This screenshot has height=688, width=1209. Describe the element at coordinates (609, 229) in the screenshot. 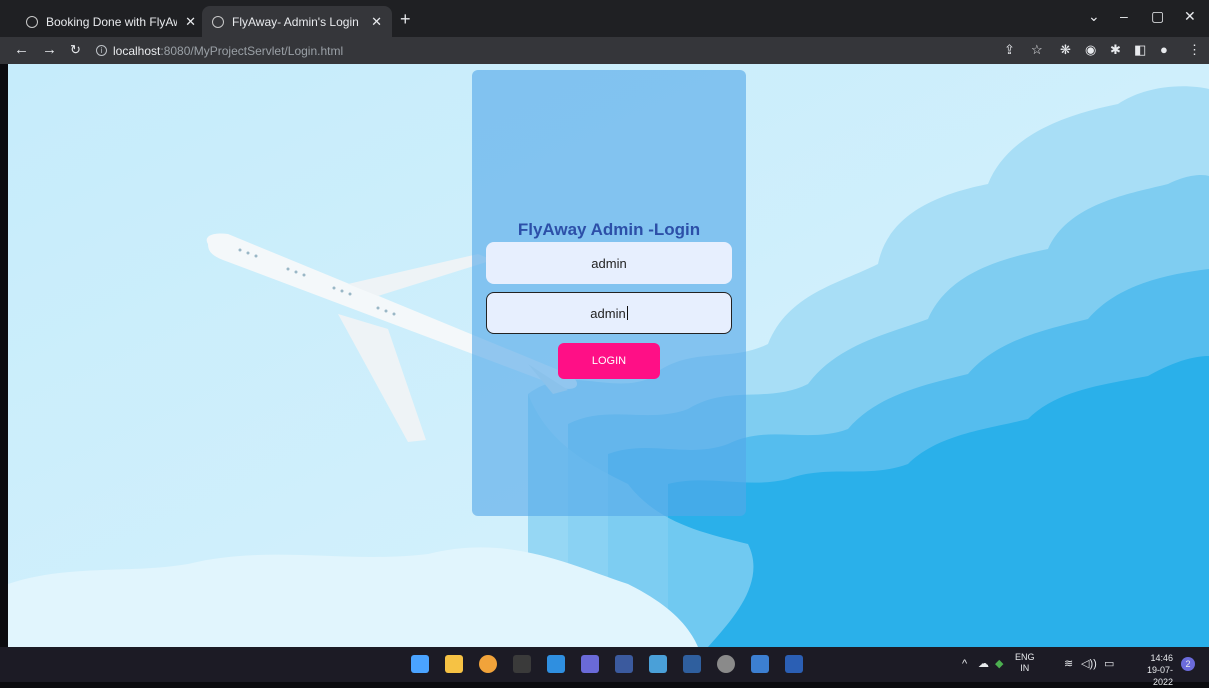

I see `login-title: FlyAway Admin -Login` at that location.